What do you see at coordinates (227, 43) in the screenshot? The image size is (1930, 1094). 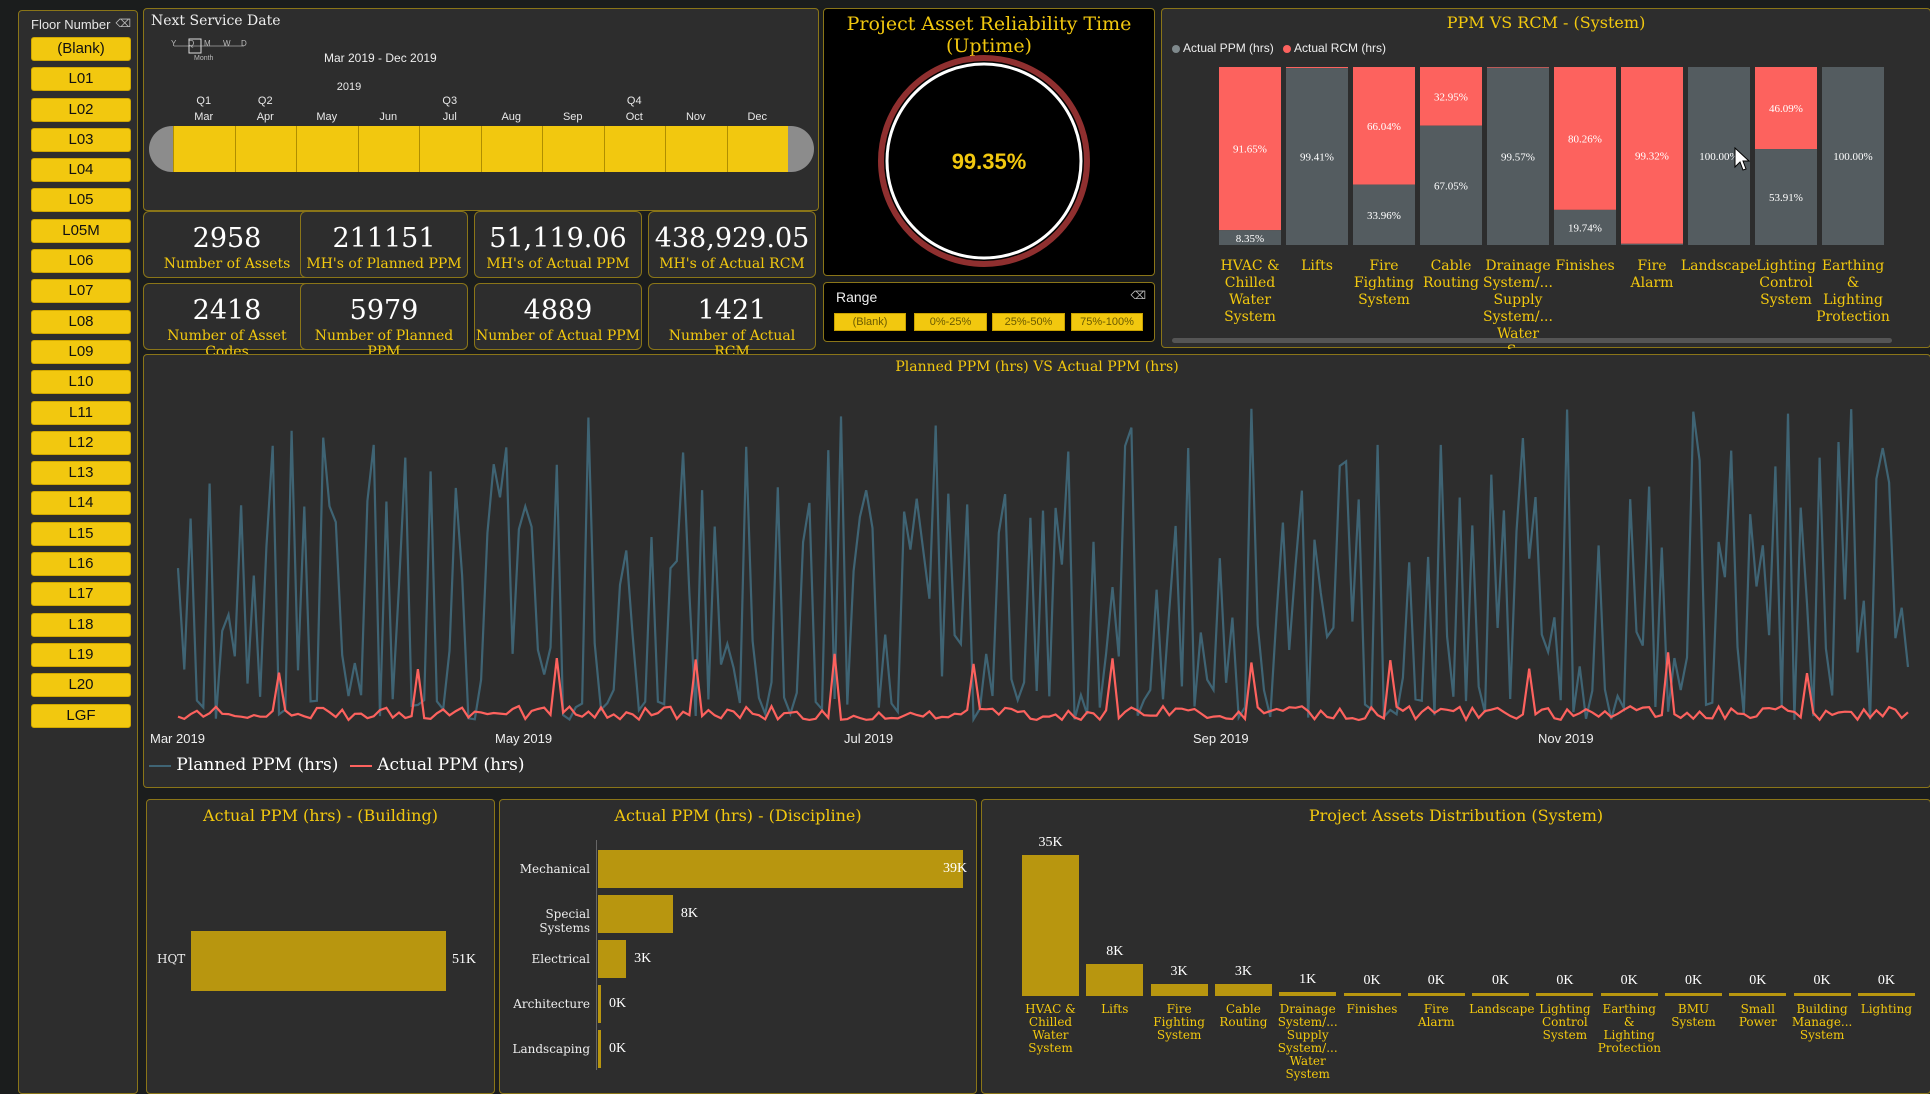 I see `granularity-option: W` at bounding box center [227, 43].